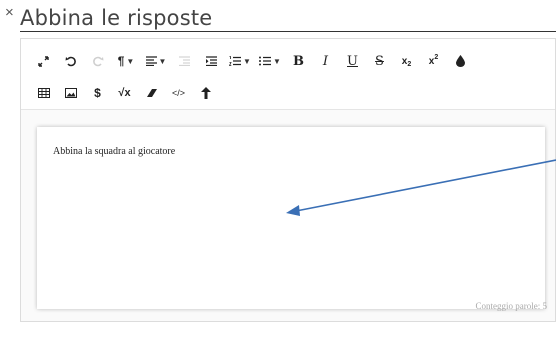 The image size is (556, 342). I want to click on dollar-icon: $, so click(97, 93).